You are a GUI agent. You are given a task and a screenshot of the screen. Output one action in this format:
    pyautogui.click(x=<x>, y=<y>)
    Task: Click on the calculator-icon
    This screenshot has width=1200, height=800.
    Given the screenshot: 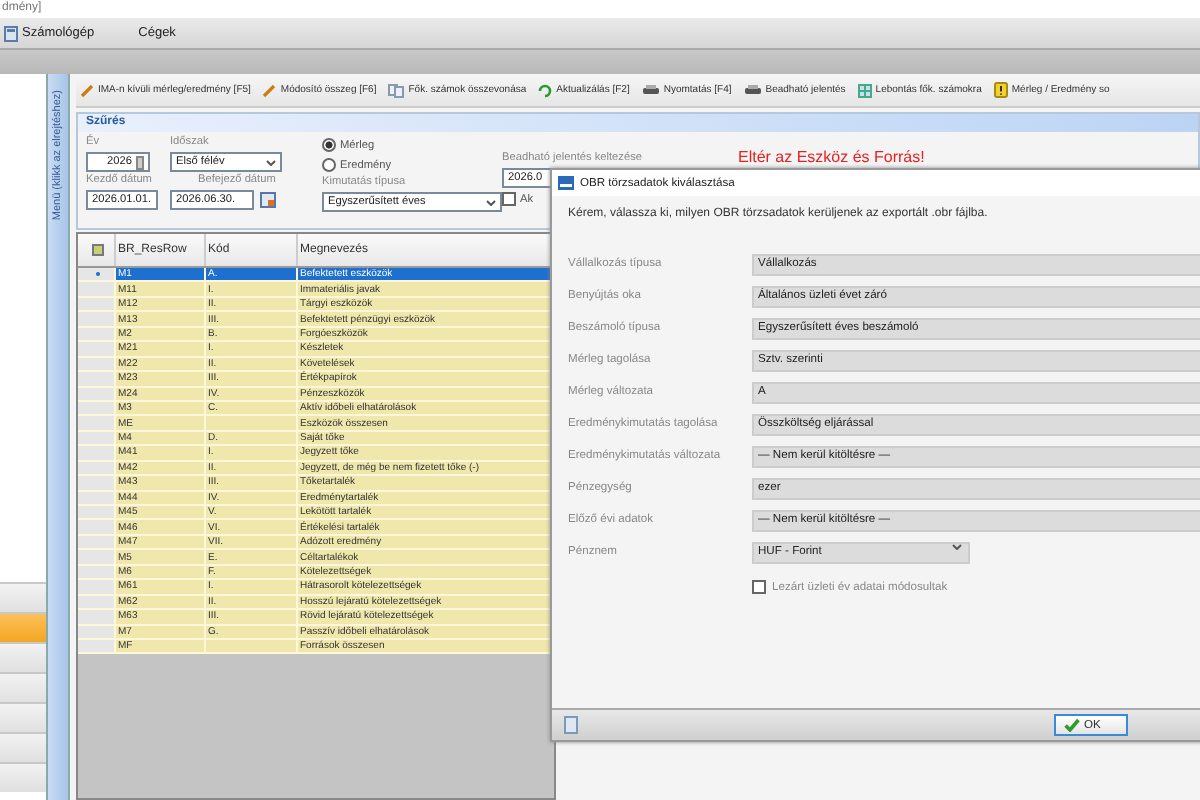 What is the action you would take?
    pyautogui.click(x=11, y=33)
    